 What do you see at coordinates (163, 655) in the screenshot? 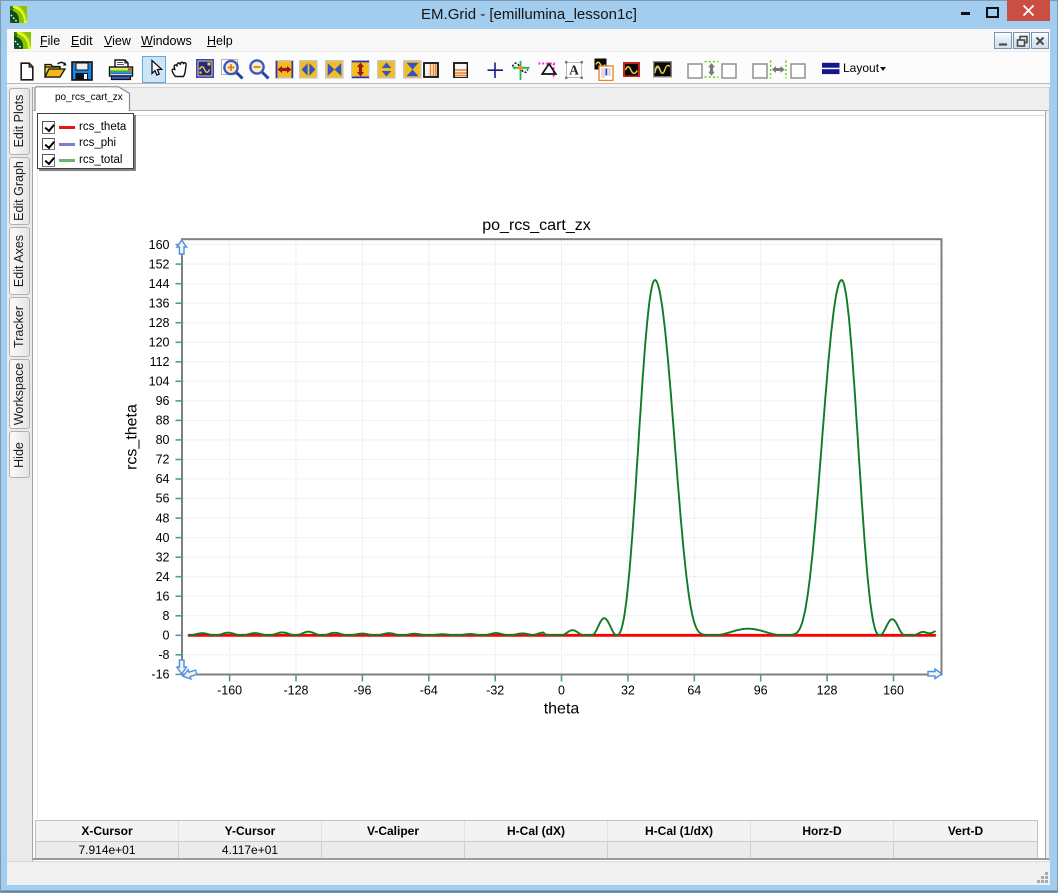
I see `svg-text: -8` at bounding box center [163, 655].